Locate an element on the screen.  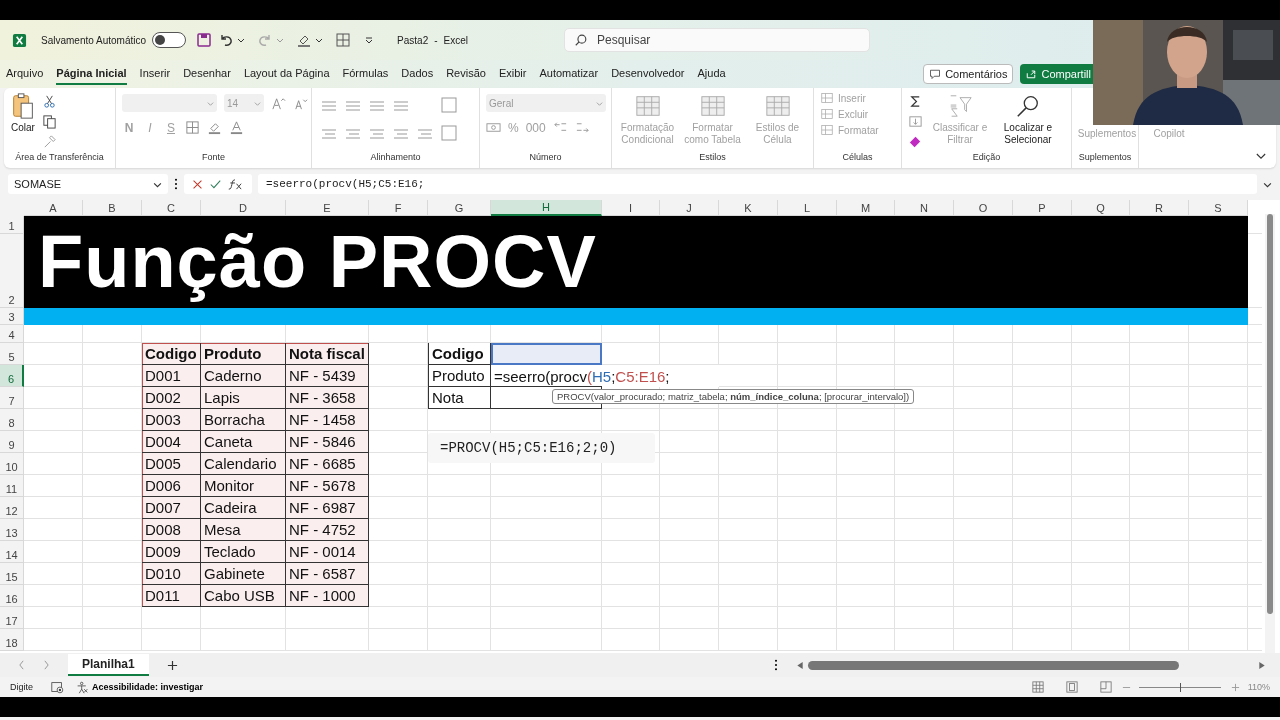
paste-button: Colar is located at coordinates (23, 112).